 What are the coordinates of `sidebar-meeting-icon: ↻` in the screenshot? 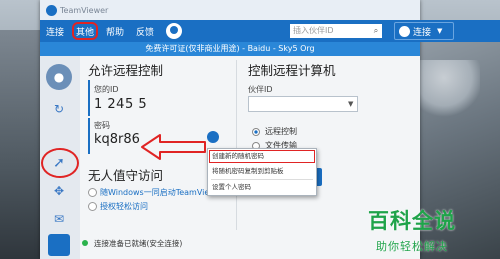 It's located at (59, 109).